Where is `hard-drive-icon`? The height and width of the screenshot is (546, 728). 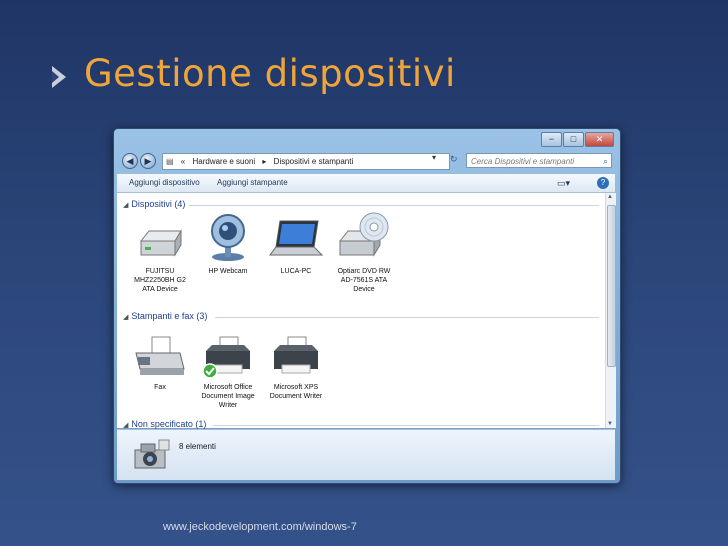 hard-drive-icon is located at coordinates (160, 243).